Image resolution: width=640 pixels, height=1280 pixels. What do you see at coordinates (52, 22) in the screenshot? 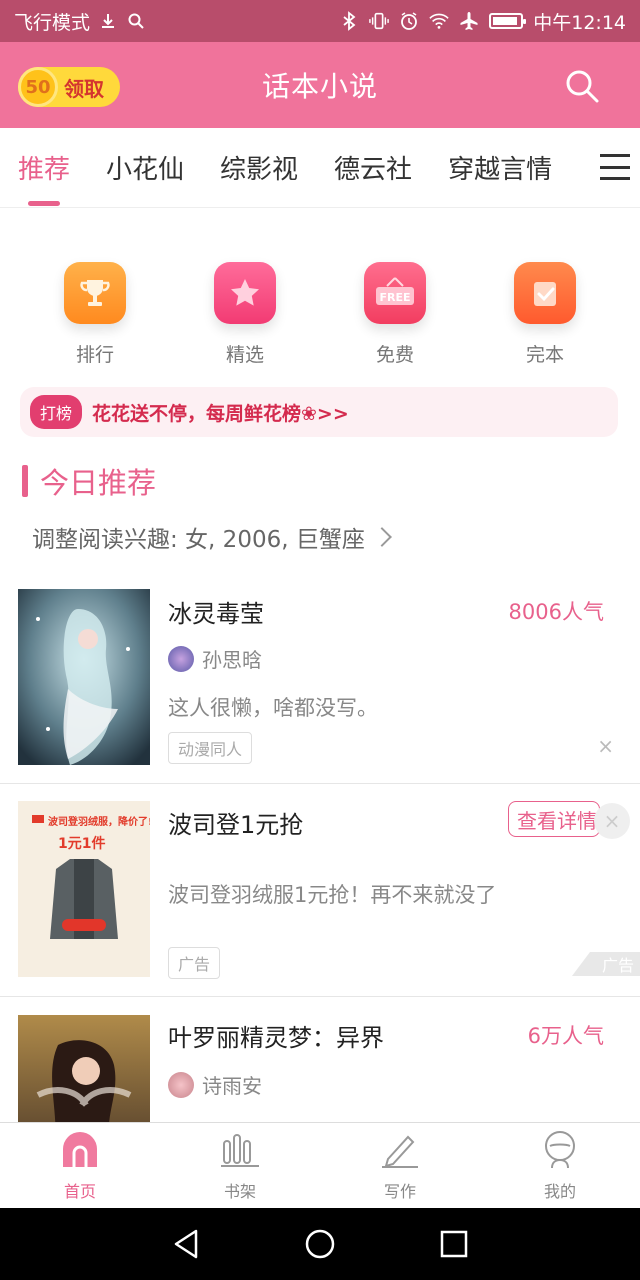
I see `airplane-mode-text: 飞行模式` at bounding box center [52, 22].